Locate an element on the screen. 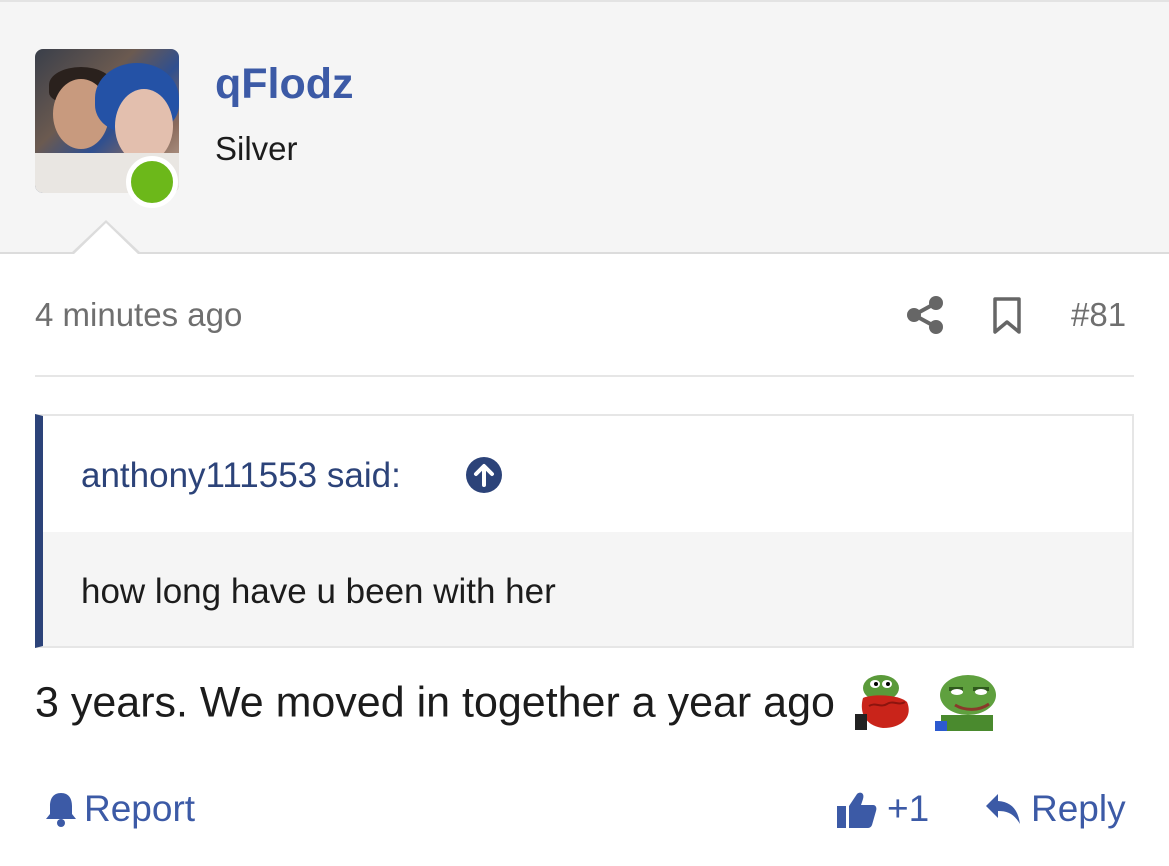 This screenshot has width=1169, height=866. post-message-text: 3 years. We moved in together a year ago is located at coordinates (435, 702).